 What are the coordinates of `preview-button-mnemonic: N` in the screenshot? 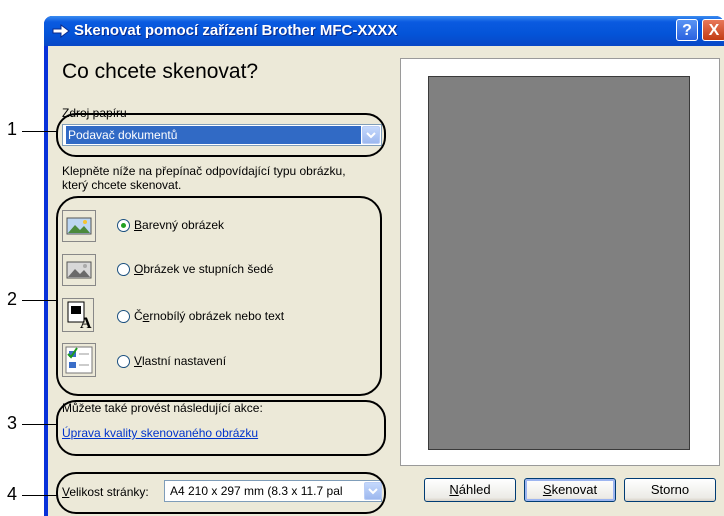 It's located at (454, 489).